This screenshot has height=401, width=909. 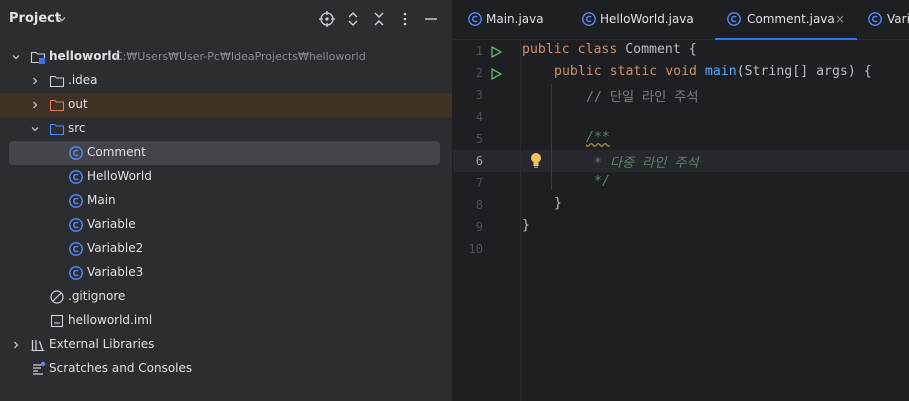 What do you see at coordinates (526, 225) in the screenshot?
I see `code-line-9: }` at bounding box center [526, 225].